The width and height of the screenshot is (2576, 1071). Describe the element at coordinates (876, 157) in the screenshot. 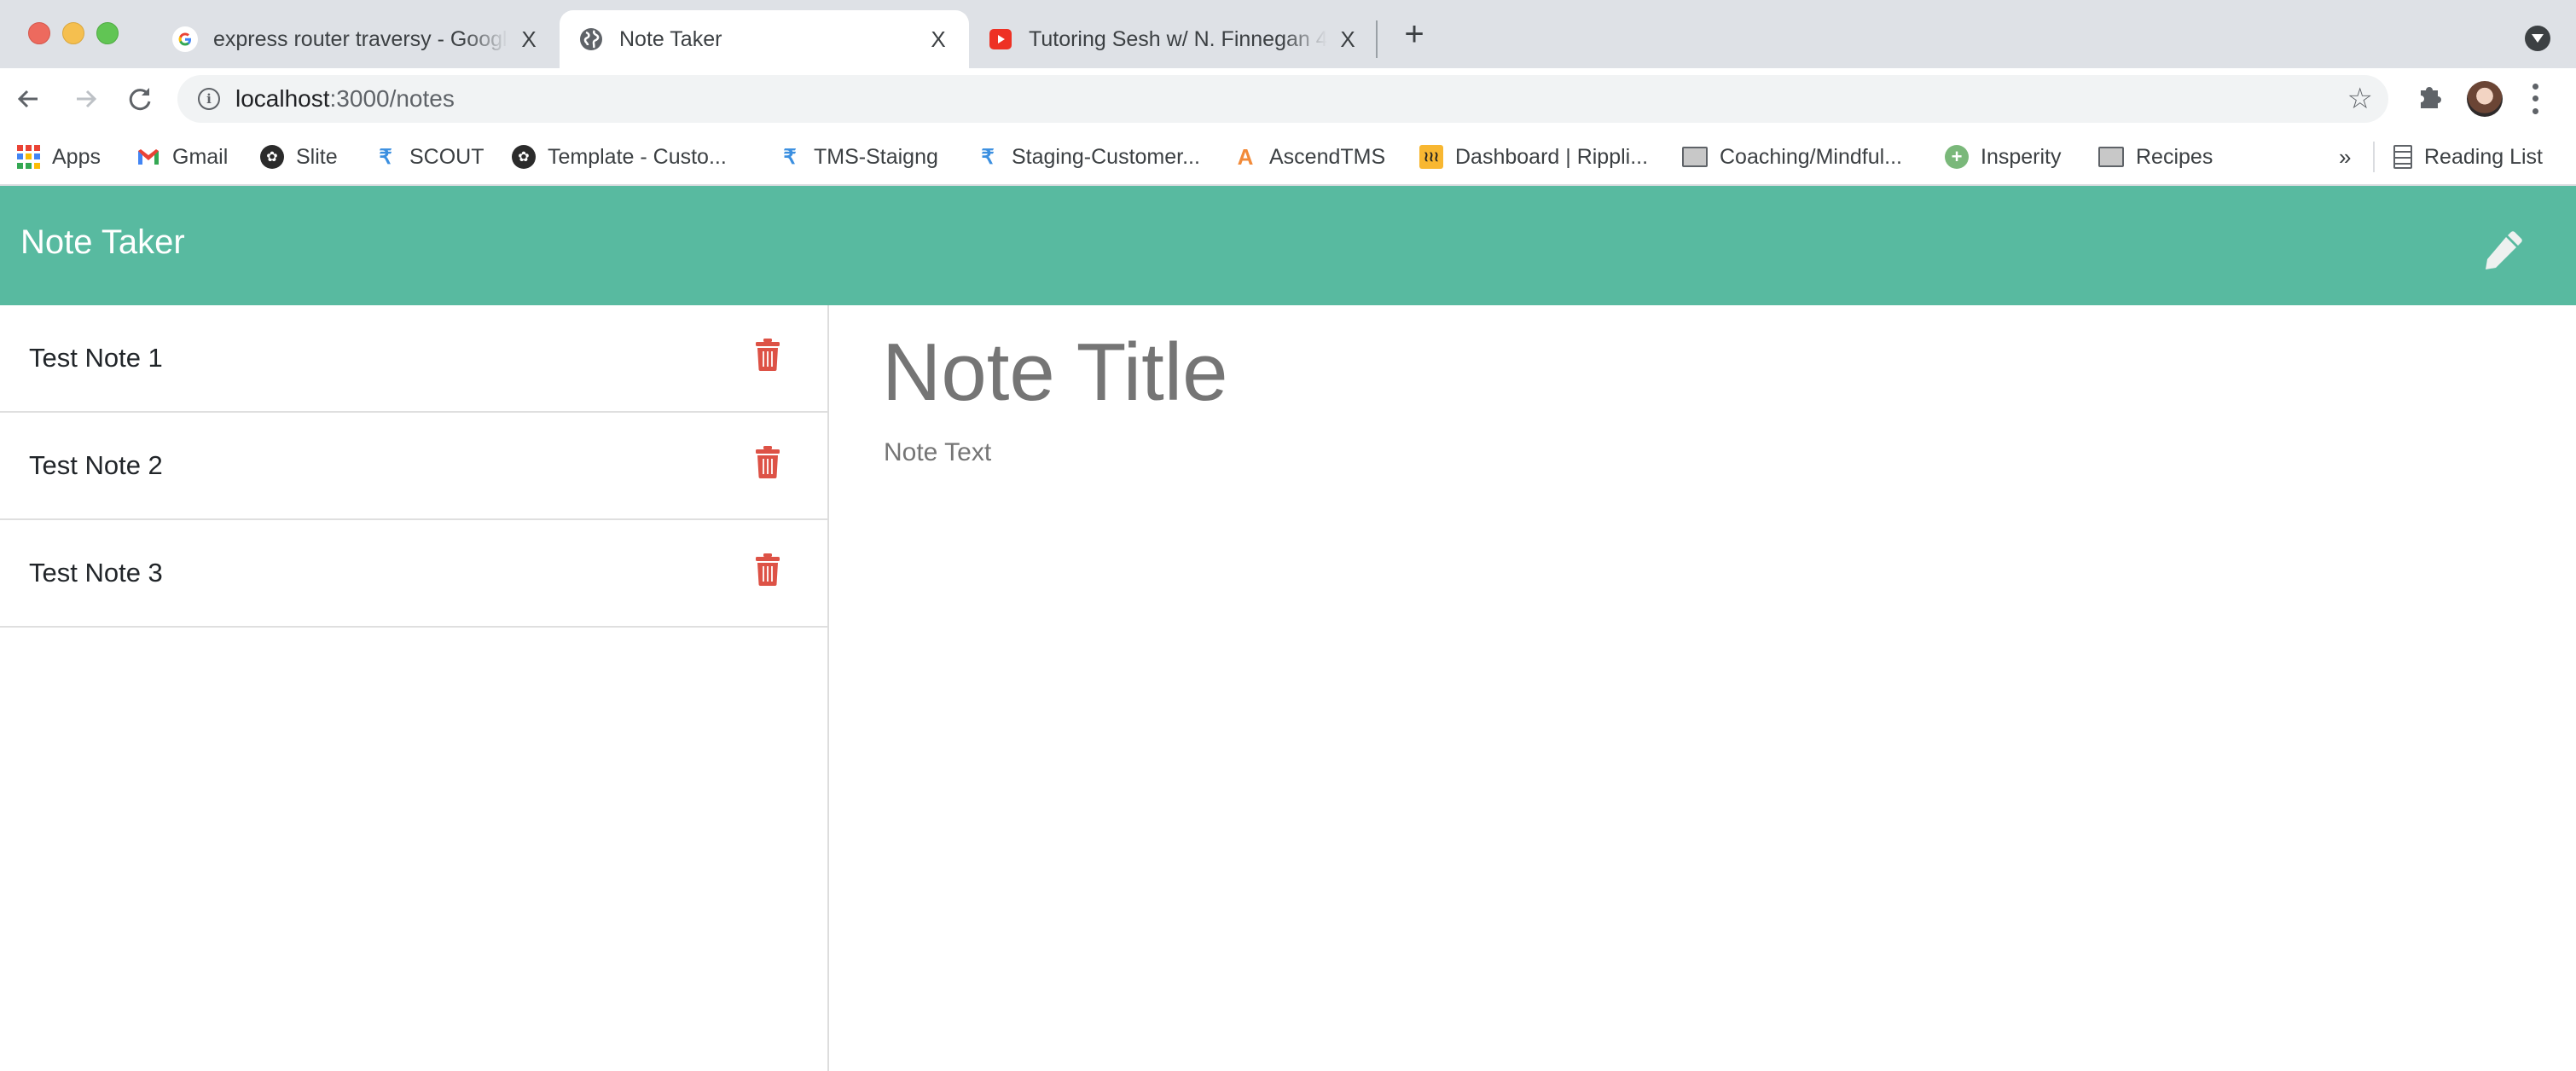

I see `bookmark-label: TMS-Staigng` at that location.